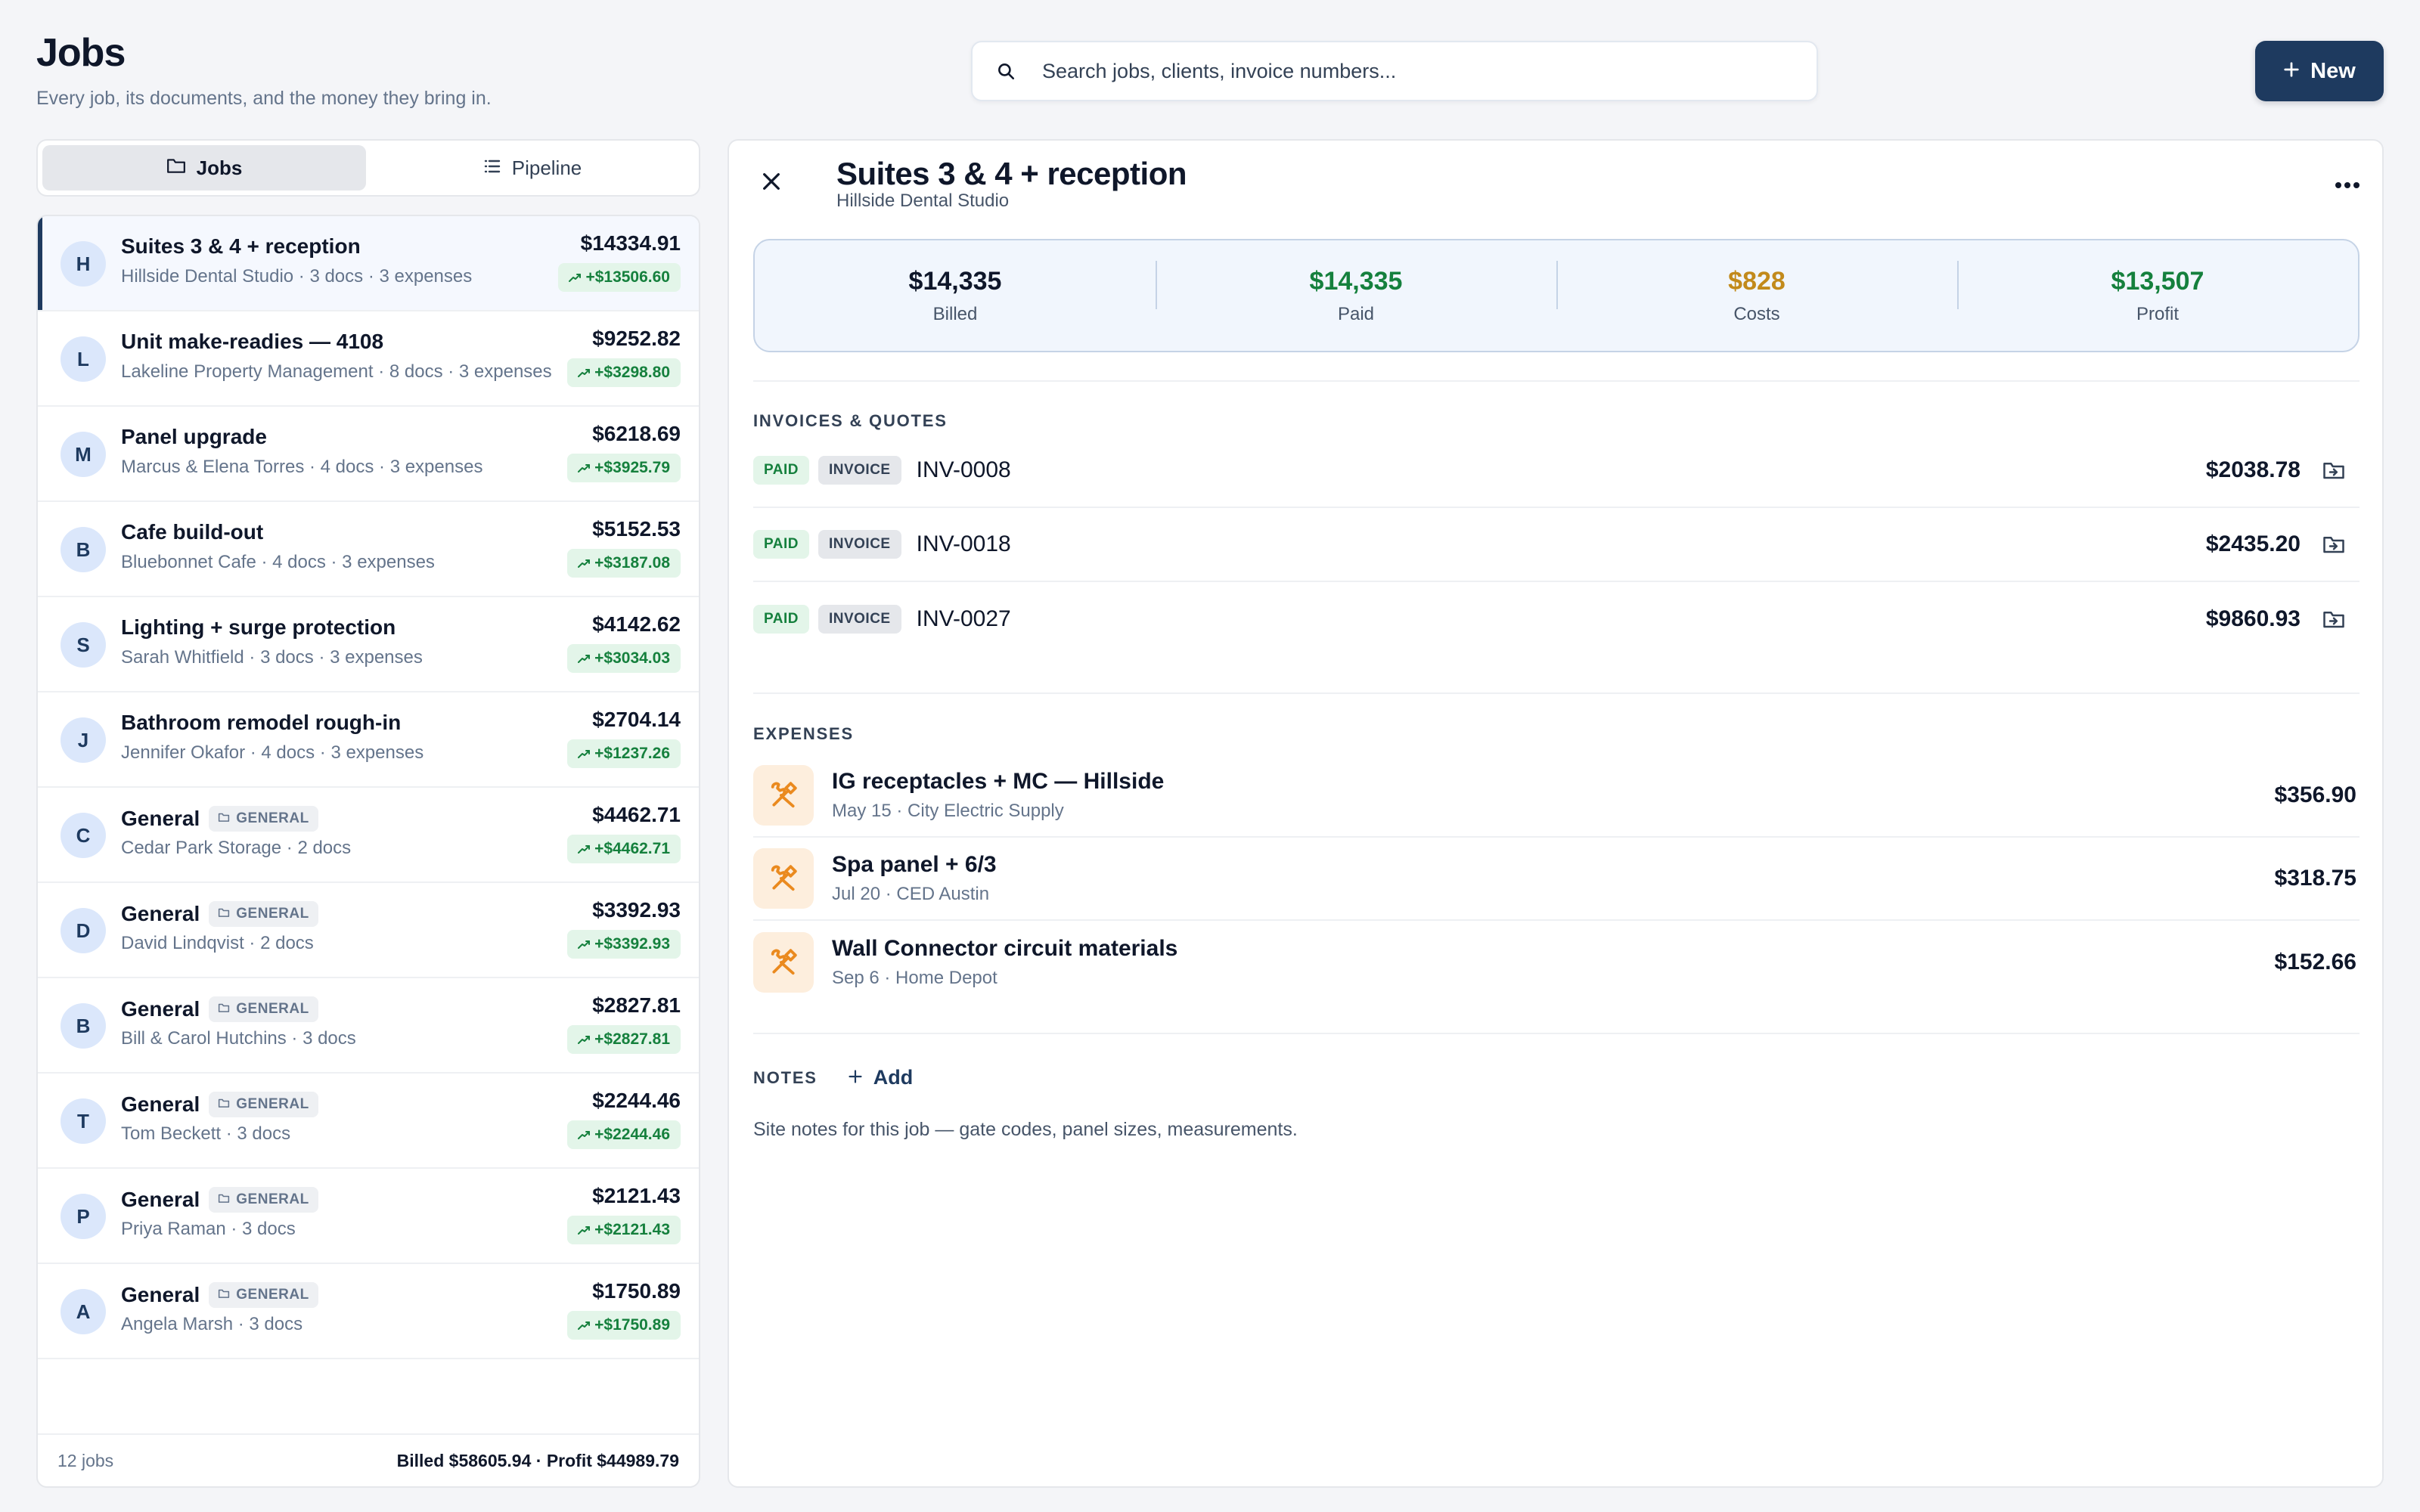 This screenshot has height=1512, width=2420. What do you see at coordinates (632, 1039) in the screenshot?
I see `profit-value: +$2827.81` at bounding box center [632, 1039].